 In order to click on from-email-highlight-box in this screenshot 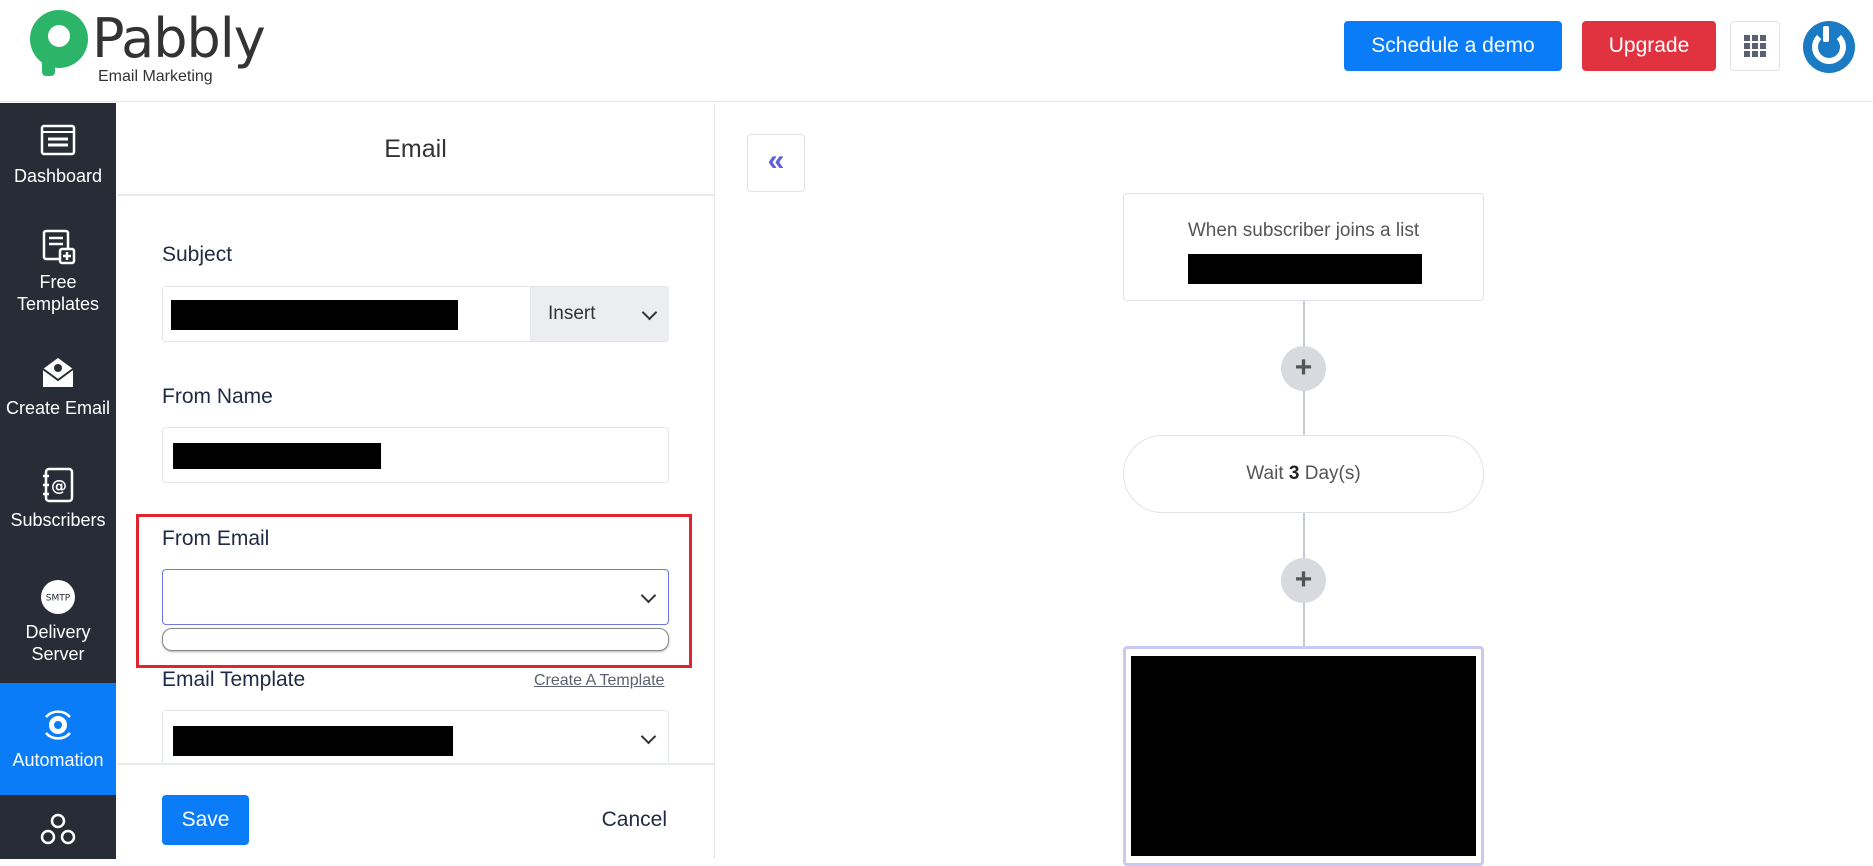, I will do `click(414, 591)`.